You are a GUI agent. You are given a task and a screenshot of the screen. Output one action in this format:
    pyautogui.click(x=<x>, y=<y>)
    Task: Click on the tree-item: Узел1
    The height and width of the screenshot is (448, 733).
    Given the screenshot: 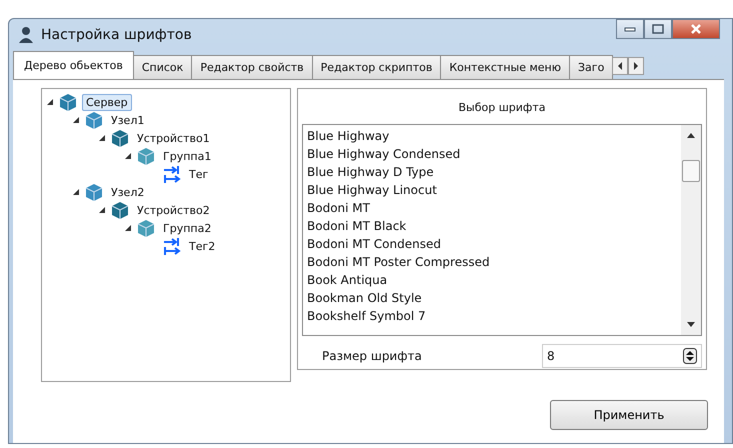 What is the action you would take?
    pyautogui.click(x=128, y=120)
    